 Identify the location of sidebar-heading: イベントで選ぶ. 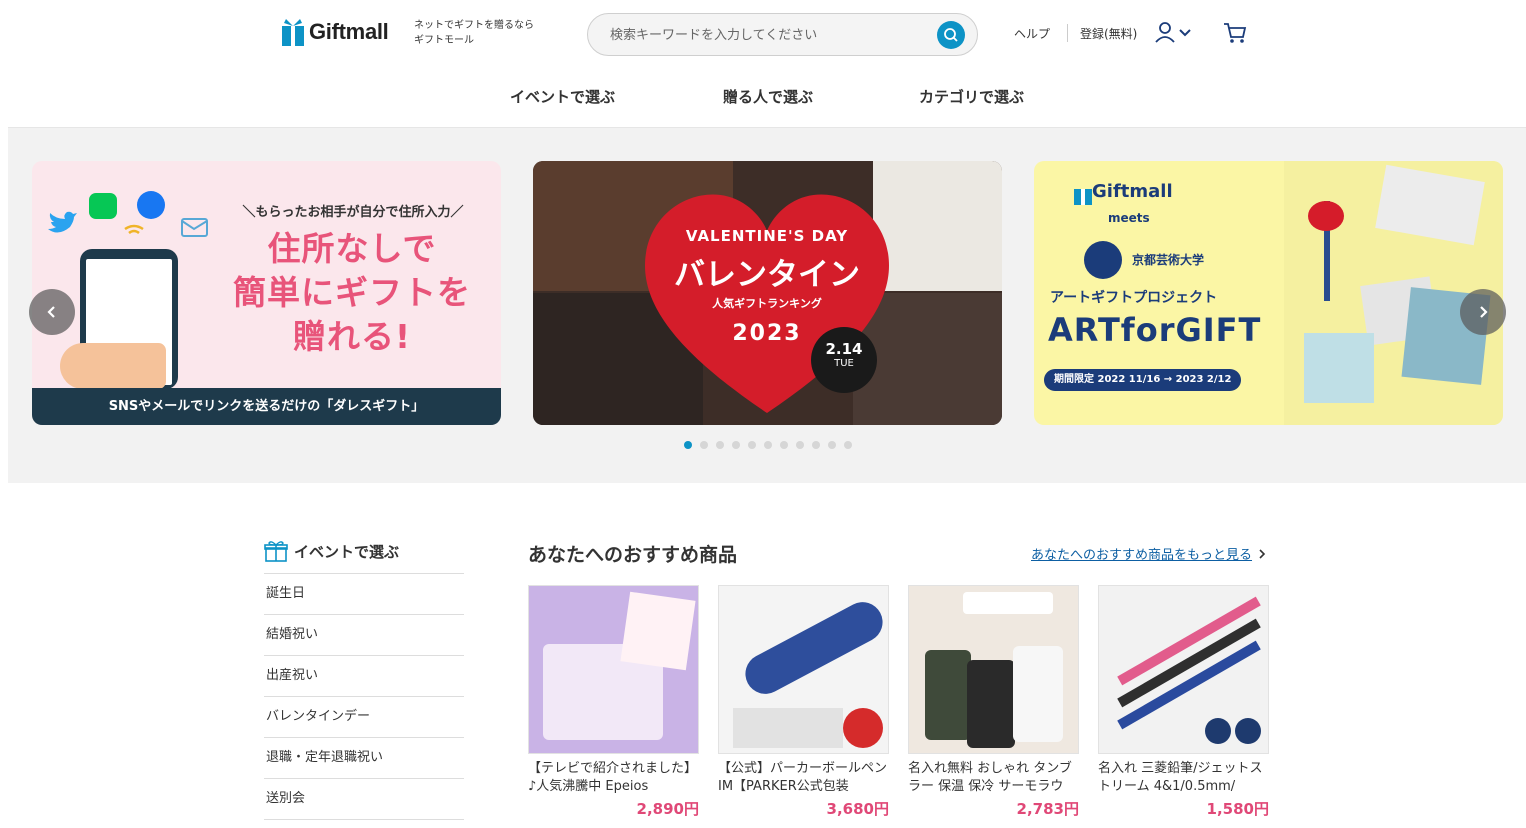
(331, 551).